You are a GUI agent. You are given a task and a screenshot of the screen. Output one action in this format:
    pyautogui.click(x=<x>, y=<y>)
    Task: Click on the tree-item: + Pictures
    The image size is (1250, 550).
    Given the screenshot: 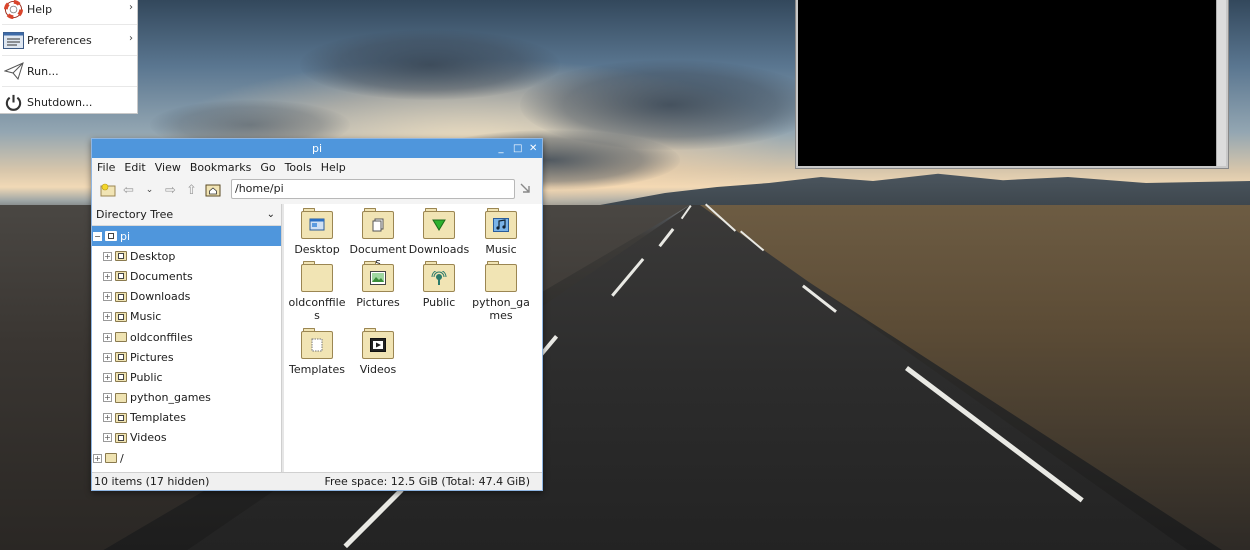 What is the action you would take?
    pyautogui.click(x=186, y=357)
    